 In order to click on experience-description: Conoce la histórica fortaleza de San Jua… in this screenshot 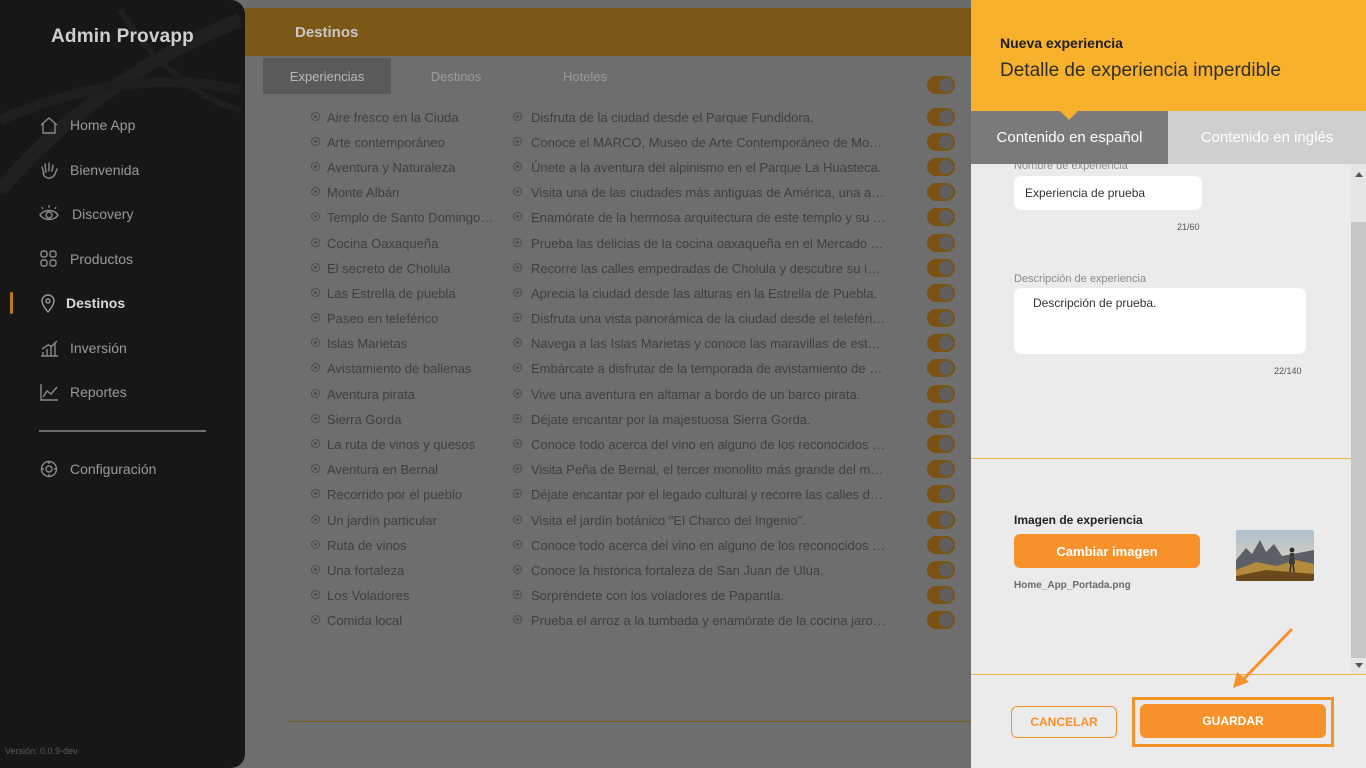, I will do `click(677, 570)`.